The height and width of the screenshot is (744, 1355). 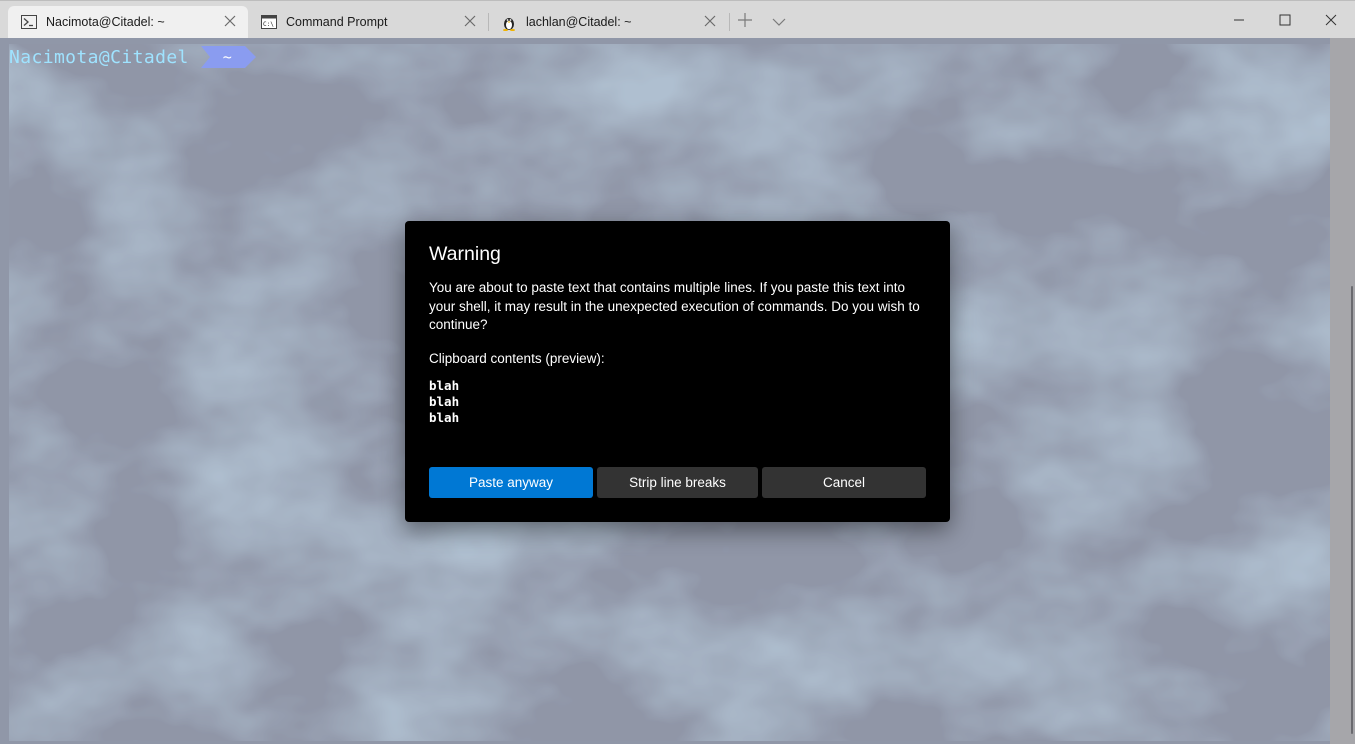 I want to click on shell-prompt: Nacimota@Citadel ~, so click(x=134, y=57).